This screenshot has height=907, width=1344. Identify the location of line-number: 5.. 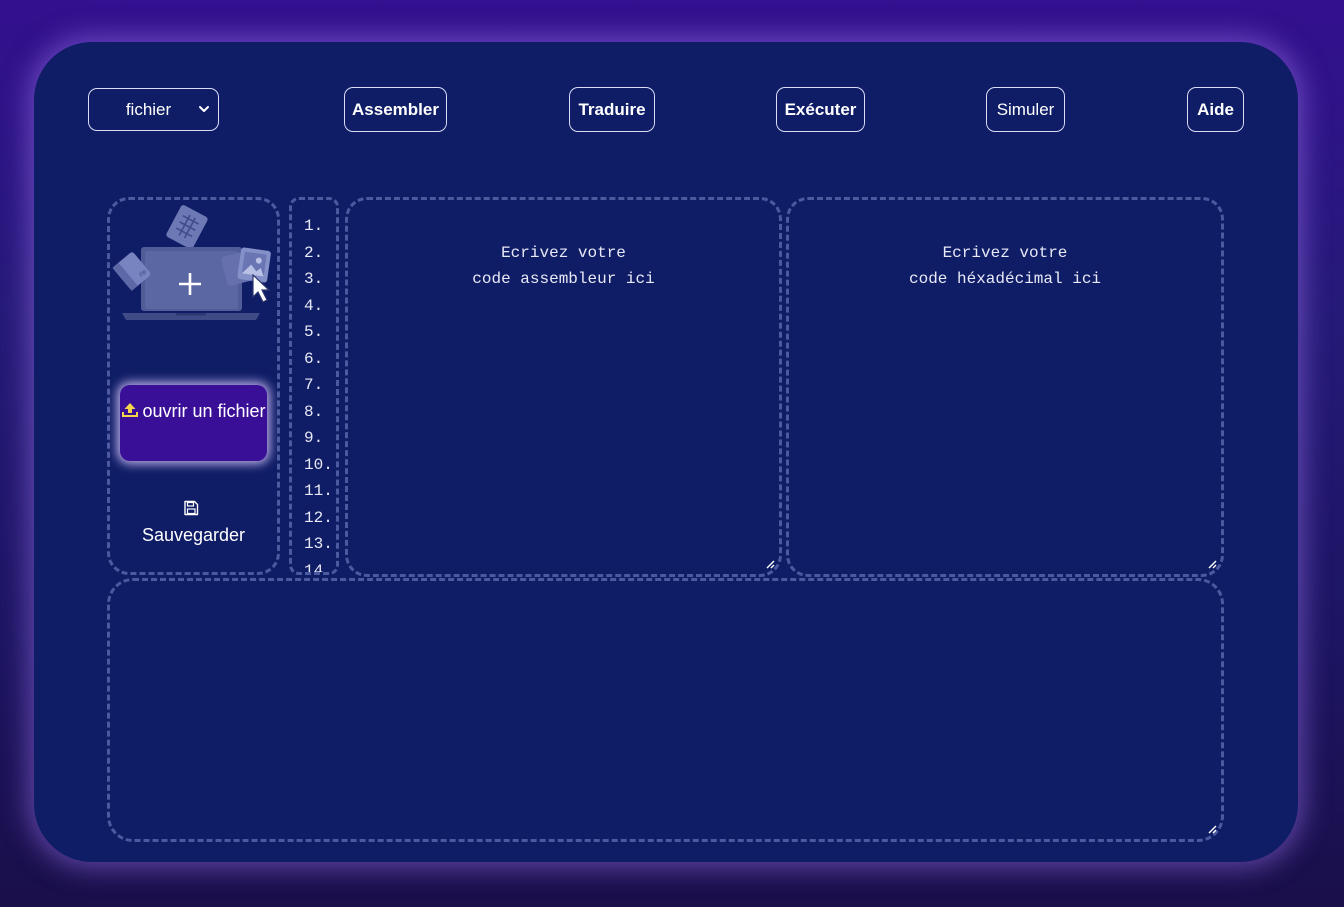
(314, 332).